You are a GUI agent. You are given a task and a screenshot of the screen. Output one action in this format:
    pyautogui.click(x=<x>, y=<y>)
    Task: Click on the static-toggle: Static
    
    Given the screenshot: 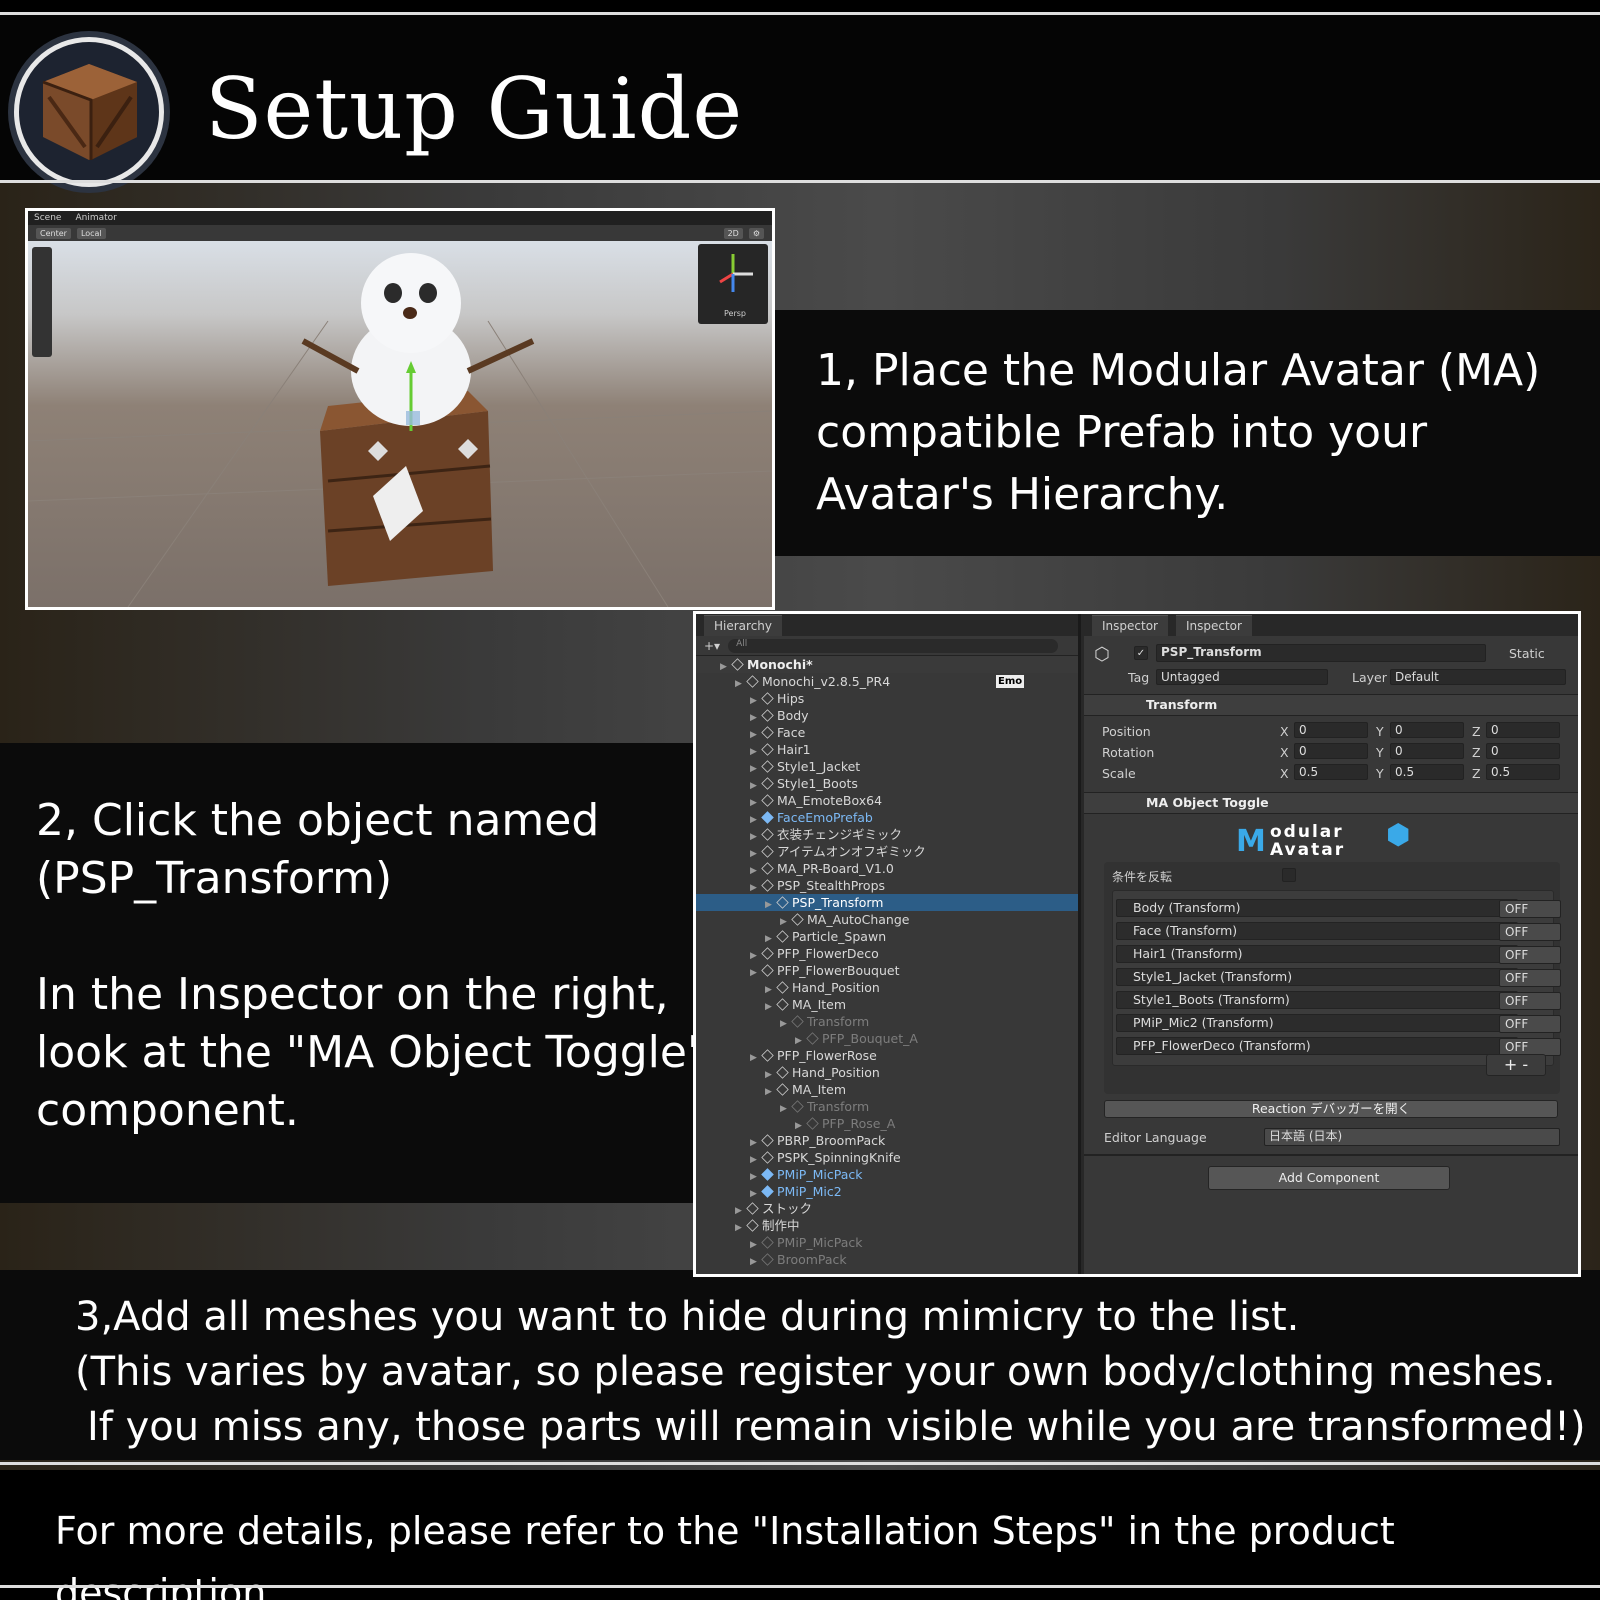 What is the action you would take?
    pyautogui.click(x=1527, y=653)
    